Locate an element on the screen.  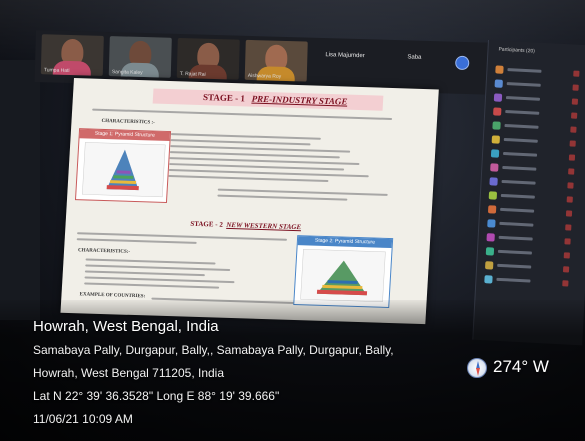
participant-name-box: Saba is located at coordinates (414, 57).